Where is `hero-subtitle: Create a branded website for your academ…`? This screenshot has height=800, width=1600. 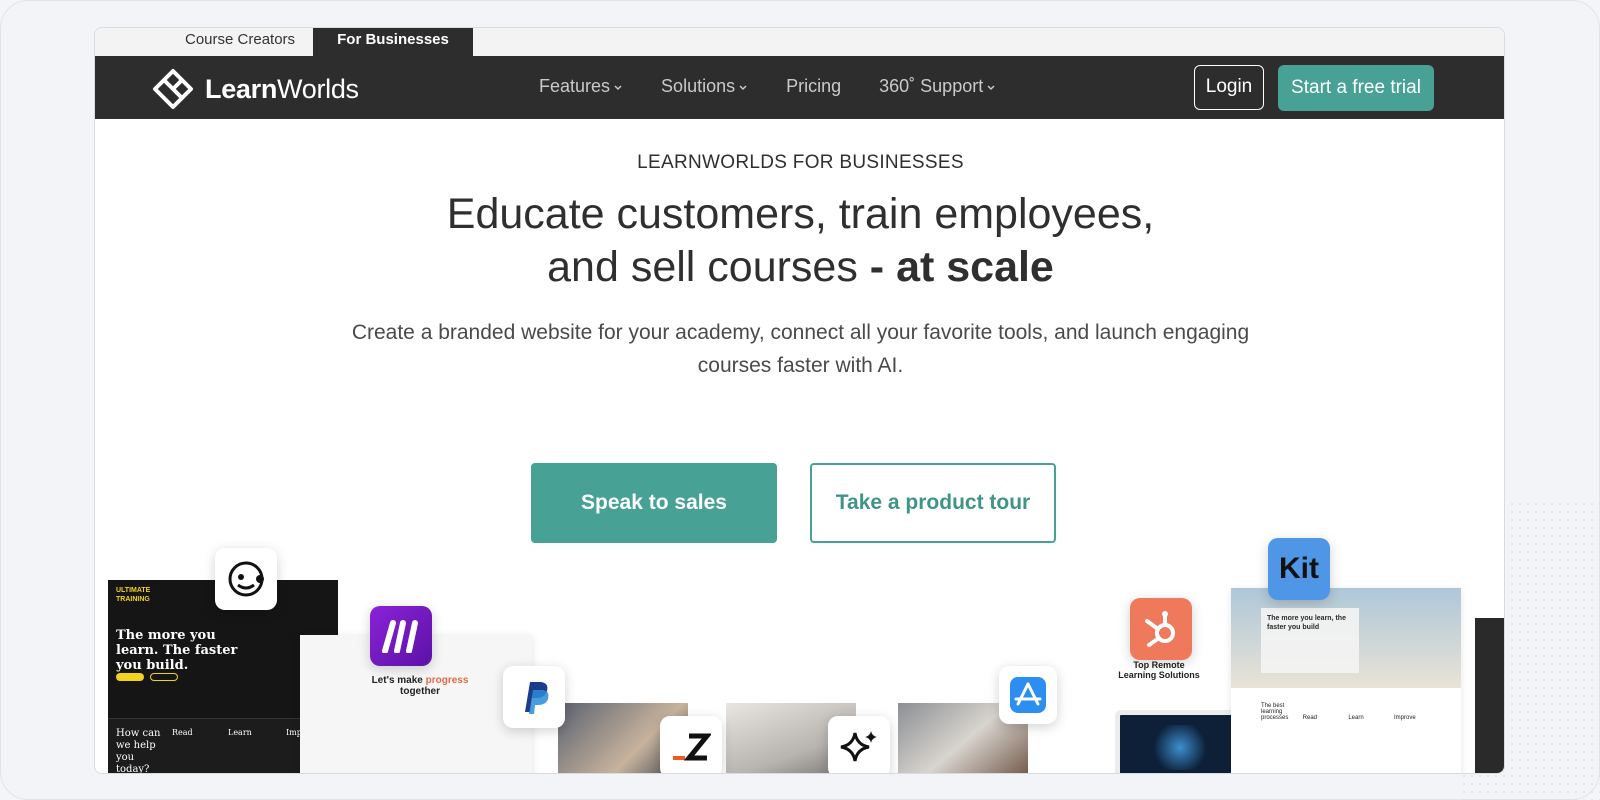
hero-subtitle: Create a branded website for your academ… is located at coordinates (800, 349).